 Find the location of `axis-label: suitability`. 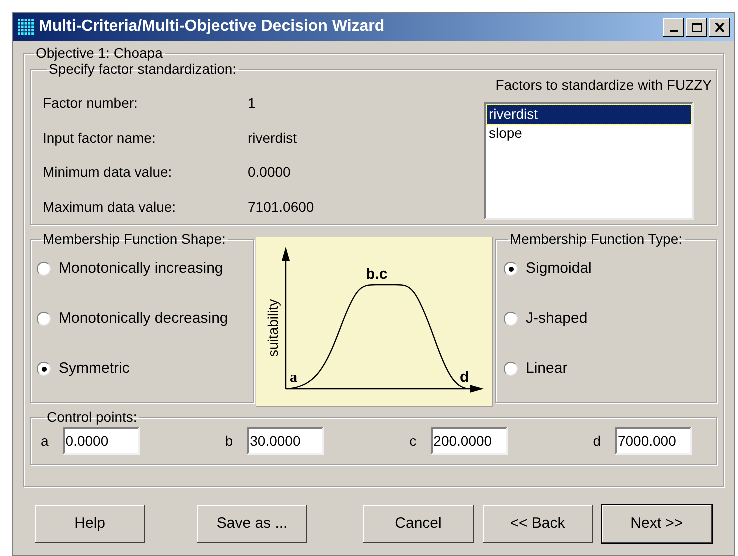

axis-label: suitability is located at coordinates (273, 328).